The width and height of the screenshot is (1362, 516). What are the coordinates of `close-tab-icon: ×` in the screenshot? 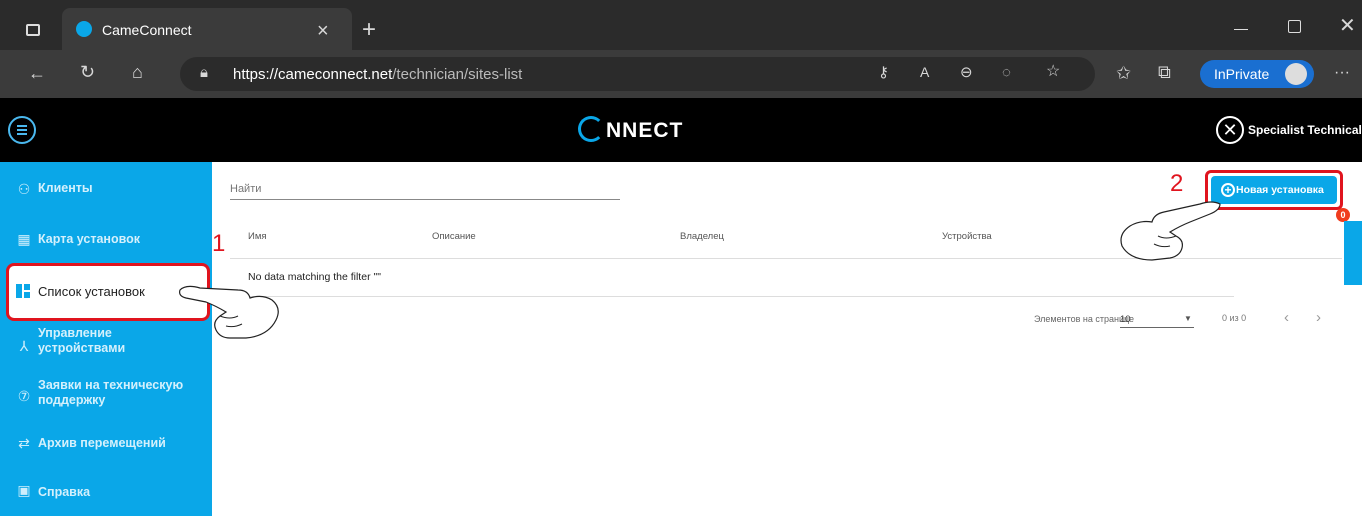 It's located at (323, 31).